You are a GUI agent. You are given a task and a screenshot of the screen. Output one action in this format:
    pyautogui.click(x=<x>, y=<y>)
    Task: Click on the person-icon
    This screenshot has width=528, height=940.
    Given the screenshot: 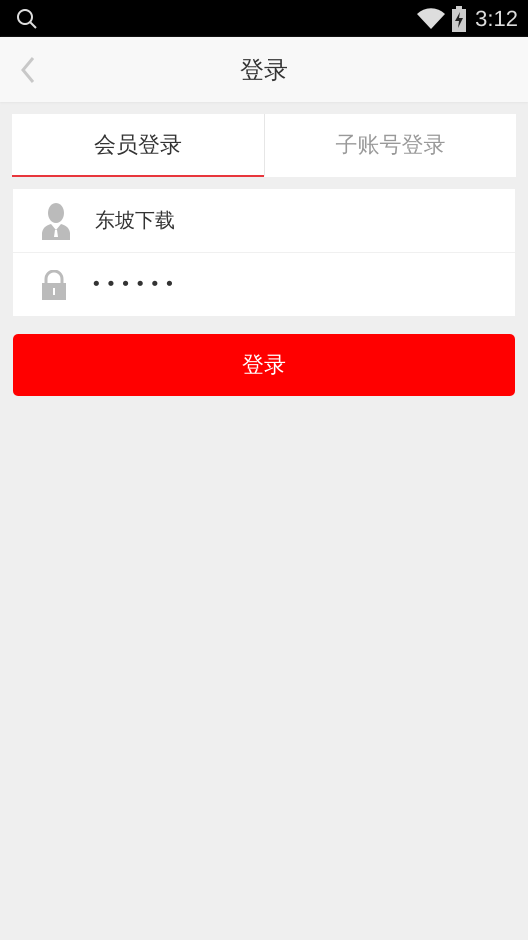 What is the action you would take?
    pyautogui.click(x=56, y=221)
    